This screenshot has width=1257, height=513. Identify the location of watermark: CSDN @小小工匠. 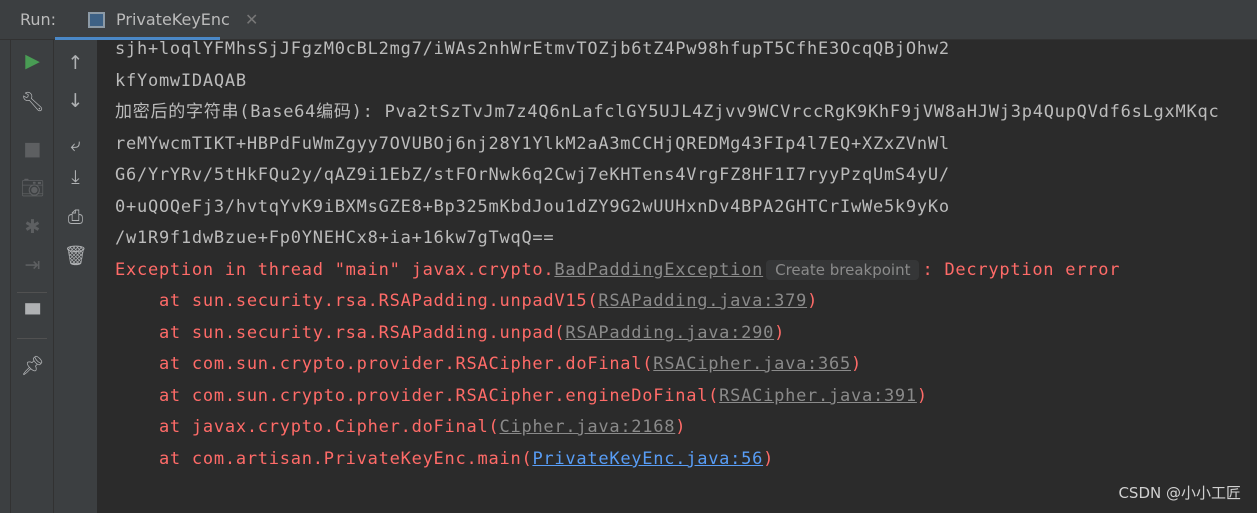
(1179, 493).